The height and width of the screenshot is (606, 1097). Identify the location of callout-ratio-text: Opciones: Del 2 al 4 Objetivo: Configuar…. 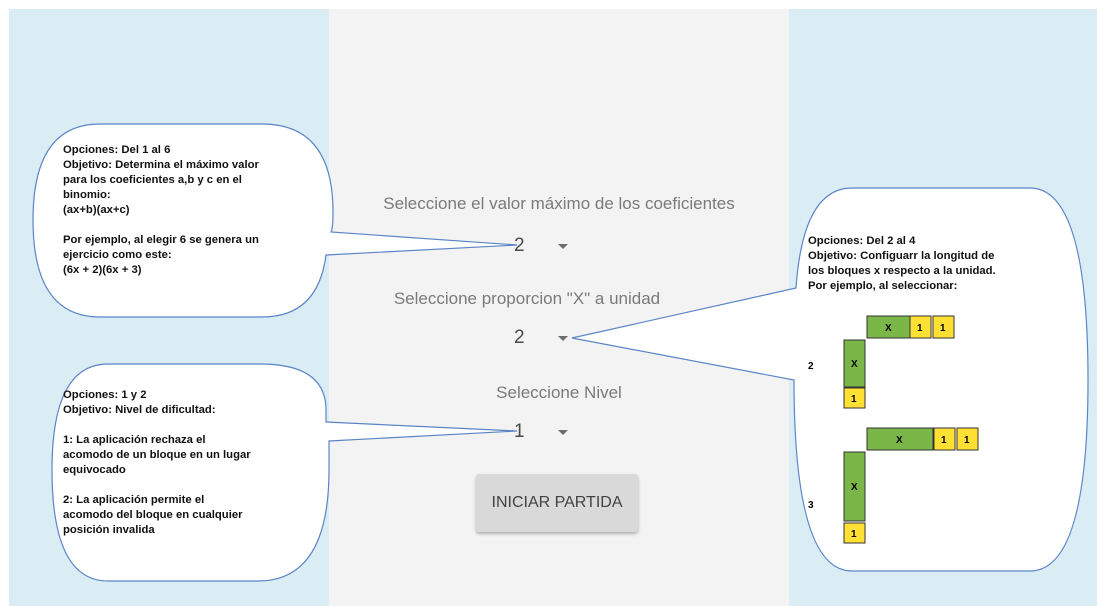
(902, 263).